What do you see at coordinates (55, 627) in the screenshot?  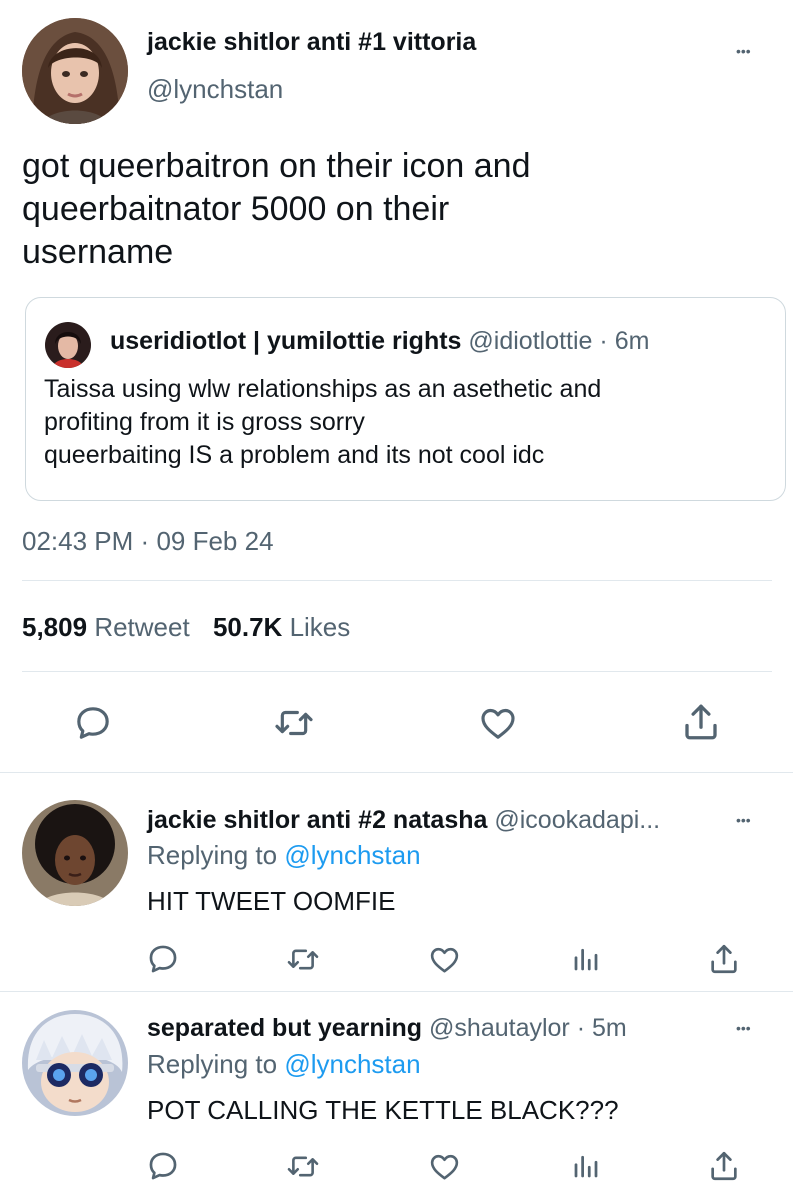 I see `retweet-count: 5,809` at bounding box center [55, 627].